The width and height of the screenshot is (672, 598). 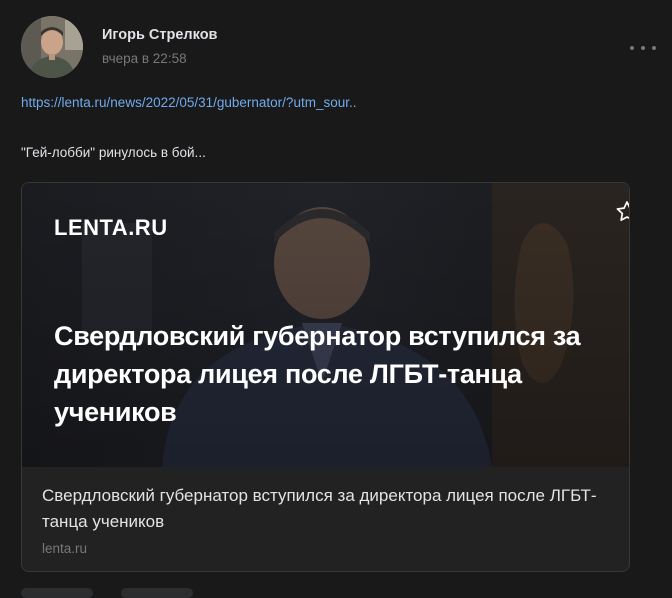 I want to click on card-brand-logo: LENTA.RU, so click(x=111, y=227).